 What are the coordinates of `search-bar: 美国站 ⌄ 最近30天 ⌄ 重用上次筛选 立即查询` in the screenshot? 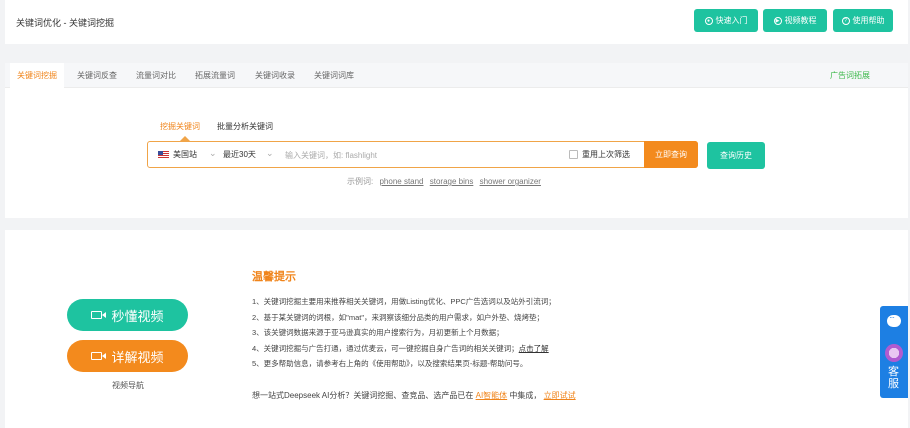 It's located at (422, 154).